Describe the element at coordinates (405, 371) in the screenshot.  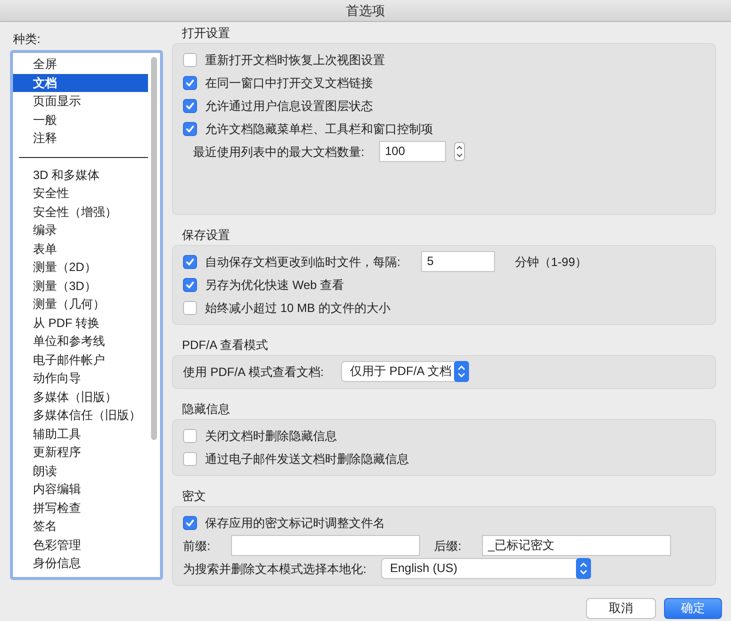
I see `dropdown: 仅用于 PDF/A 文档` at that location.